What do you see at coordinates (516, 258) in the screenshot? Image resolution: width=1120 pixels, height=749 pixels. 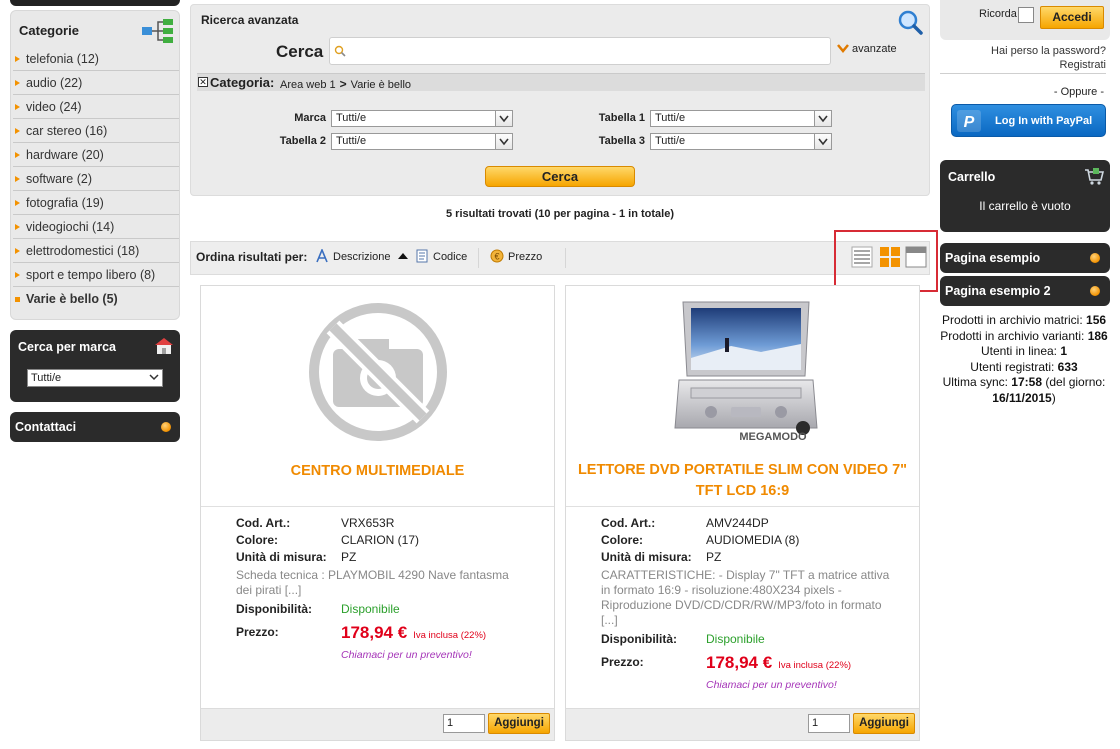 I see `sort-by-price: € Prezzo` at bounding box center [516, 258].